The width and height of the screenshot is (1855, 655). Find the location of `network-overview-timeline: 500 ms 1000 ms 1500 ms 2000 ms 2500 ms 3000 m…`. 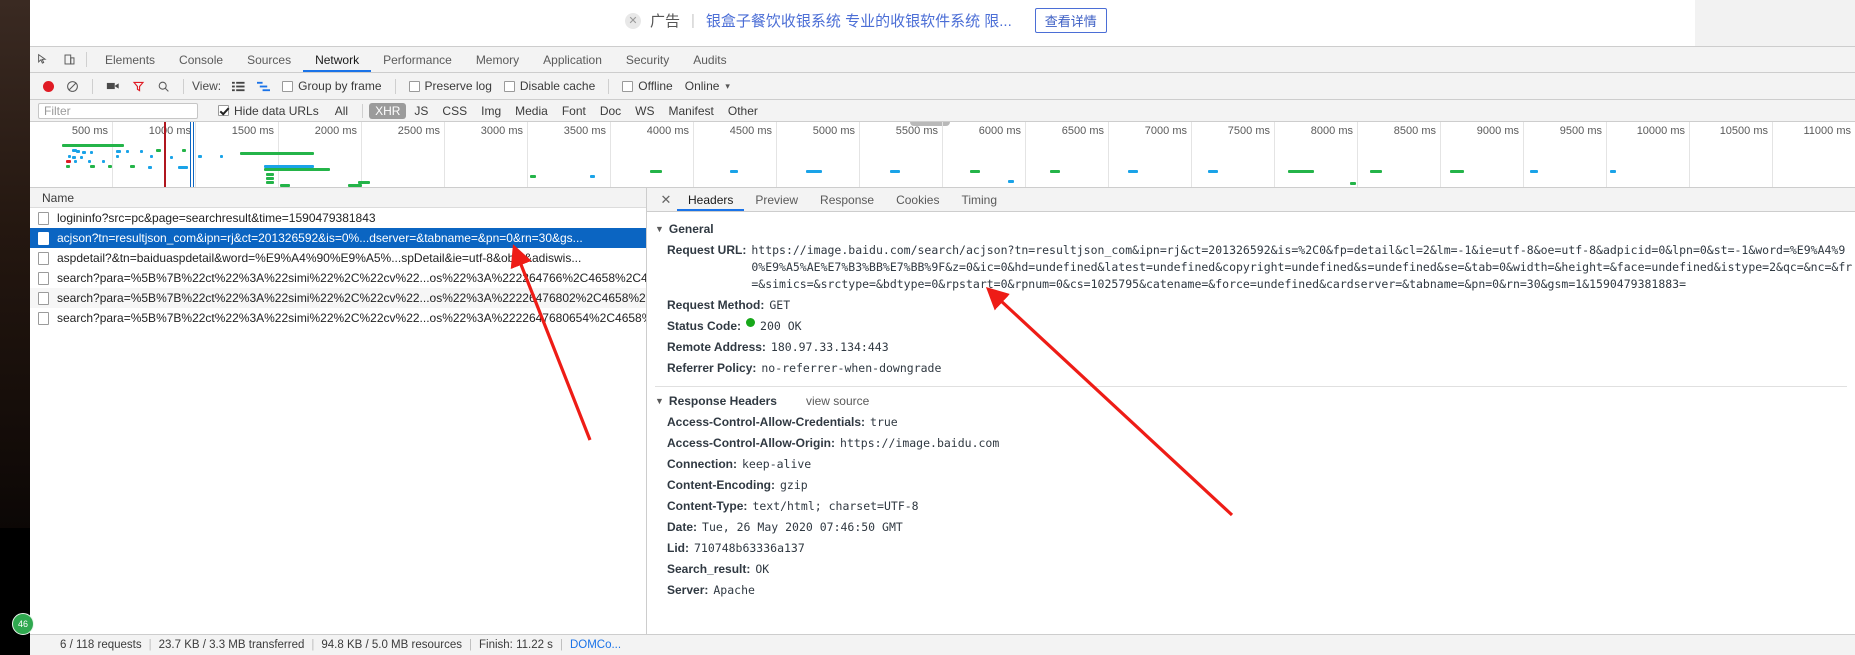

network-overview-timeline: 500 ms 1000 ms 1500 ms 2000 ms 2500 ms 3000 m… is located at coordinates (942, 155).